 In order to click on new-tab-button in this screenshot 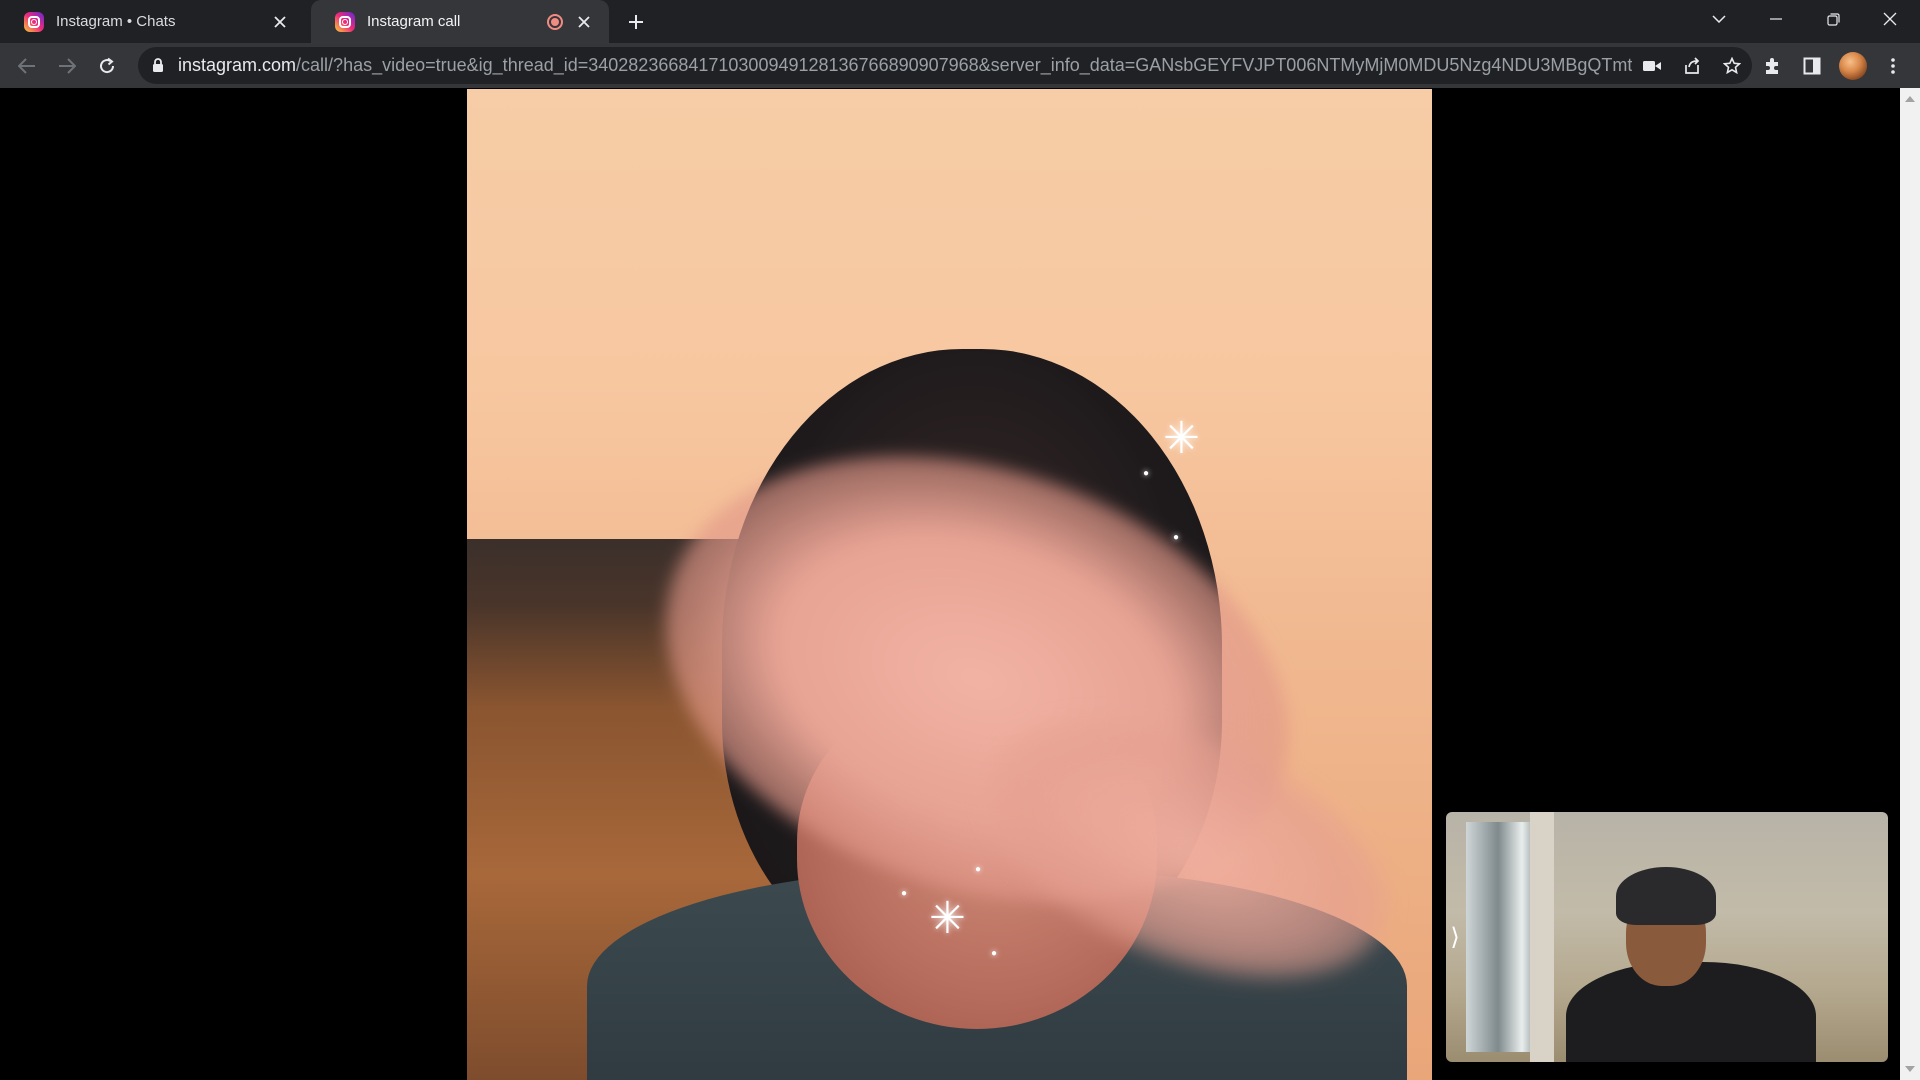, I will do `click(636, 22)`.